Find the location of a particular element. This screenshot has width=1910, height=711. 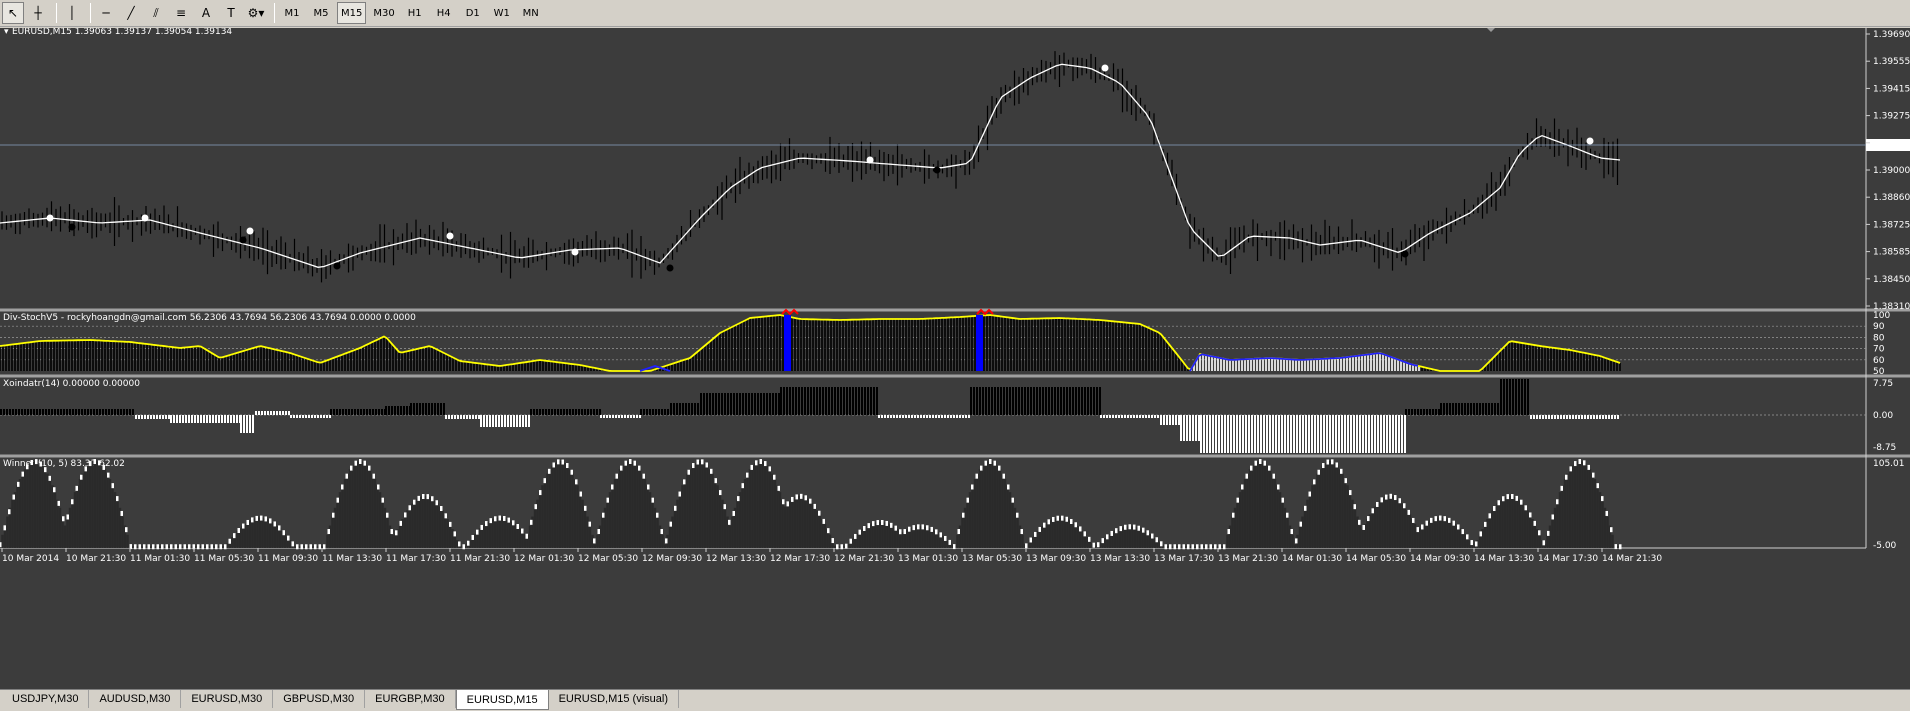

trendline-tool-icon: ╱ is located at coordinates (131, 13).